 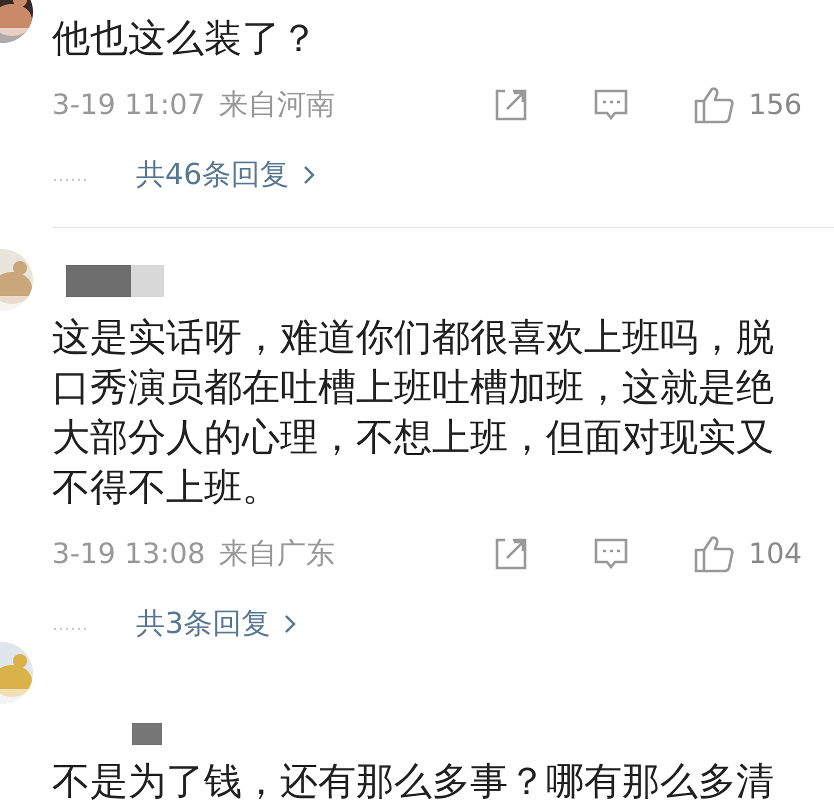 I want to click on like-count: 156, so click(x=775, y=105).